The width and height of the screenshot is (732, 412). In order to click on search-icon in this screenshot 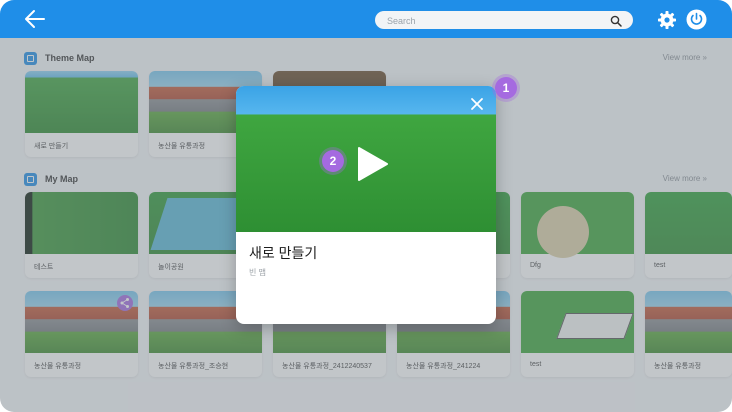, I will do `click(616, 20)`.